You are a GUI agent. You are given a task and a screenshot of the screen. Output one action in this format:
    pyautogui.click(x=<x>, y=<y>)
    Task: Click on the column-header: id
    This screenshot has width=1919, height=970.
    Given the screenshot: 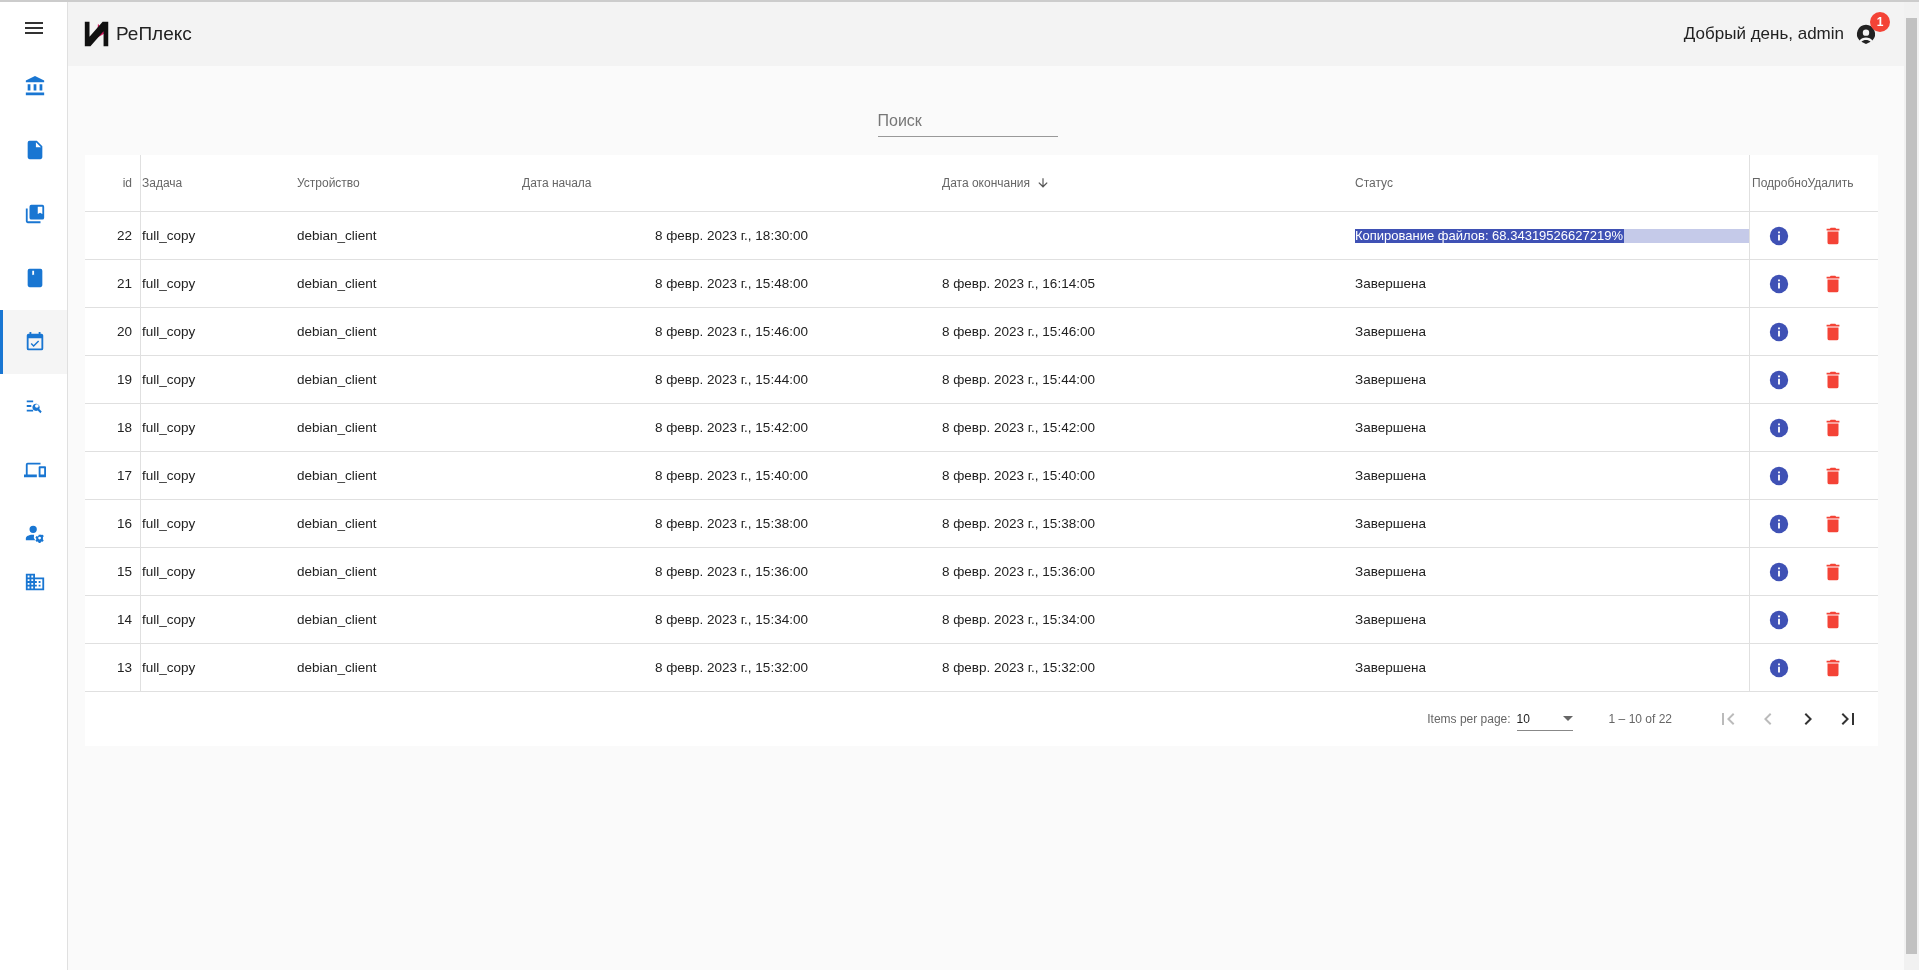 What is the action you would take?
    pyautogui.click(x=113, y=183)
    